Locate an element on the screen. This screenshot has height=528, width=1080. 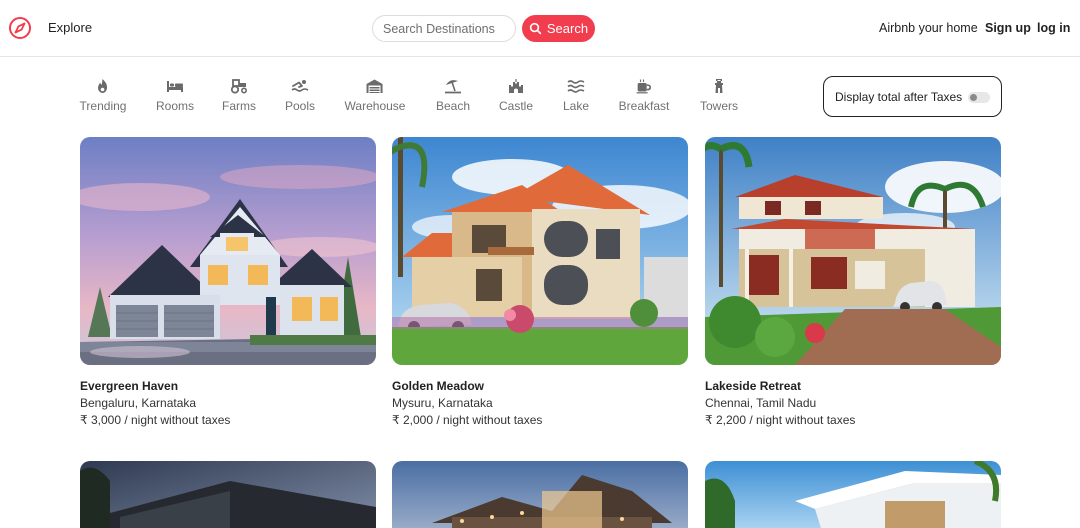
category-label: Warehouse is located at coordinates (375, 106).